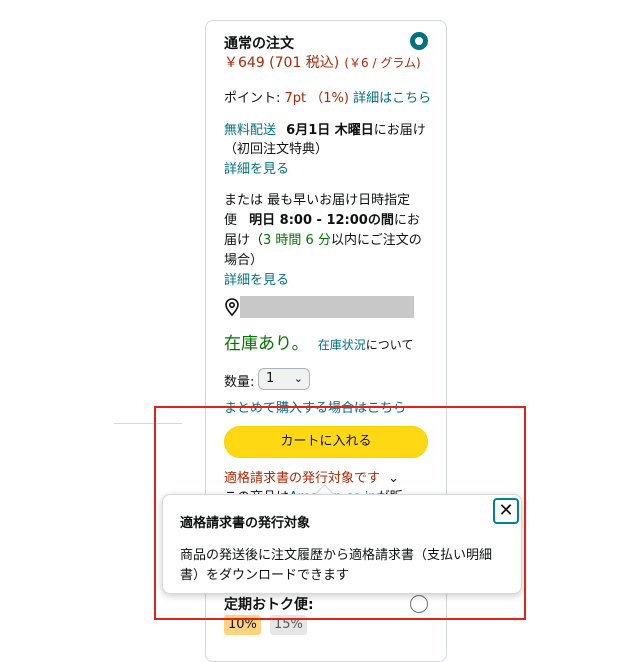 Image resolution: width=642 pixels, height=662 pixels. Describe the element at coordinates (276, 149) in the screenshot. I see `delivery-note: （初回注文特典）` at that location.